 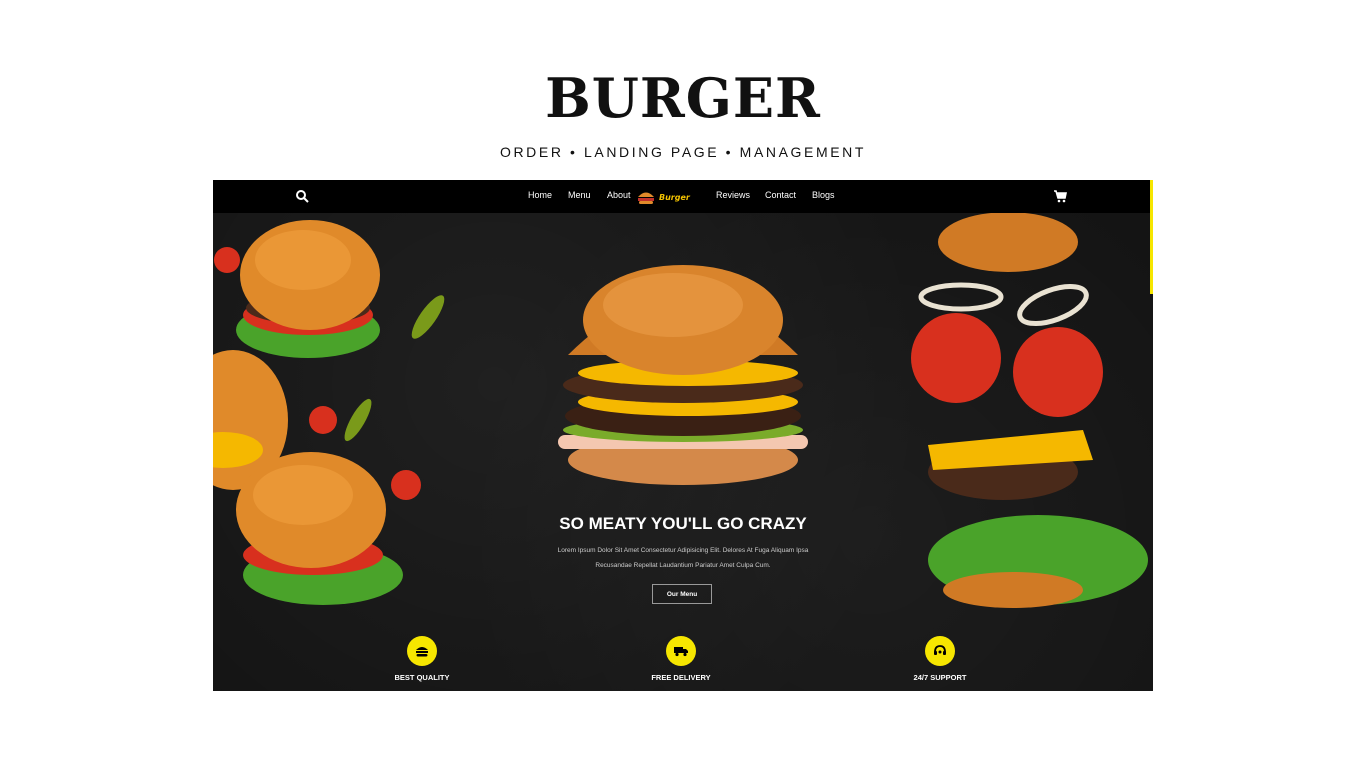 What do you see at coordinates (683, 98) in the screenshot?
I see `page-title: BURGER` at bounding box center [683, 98].